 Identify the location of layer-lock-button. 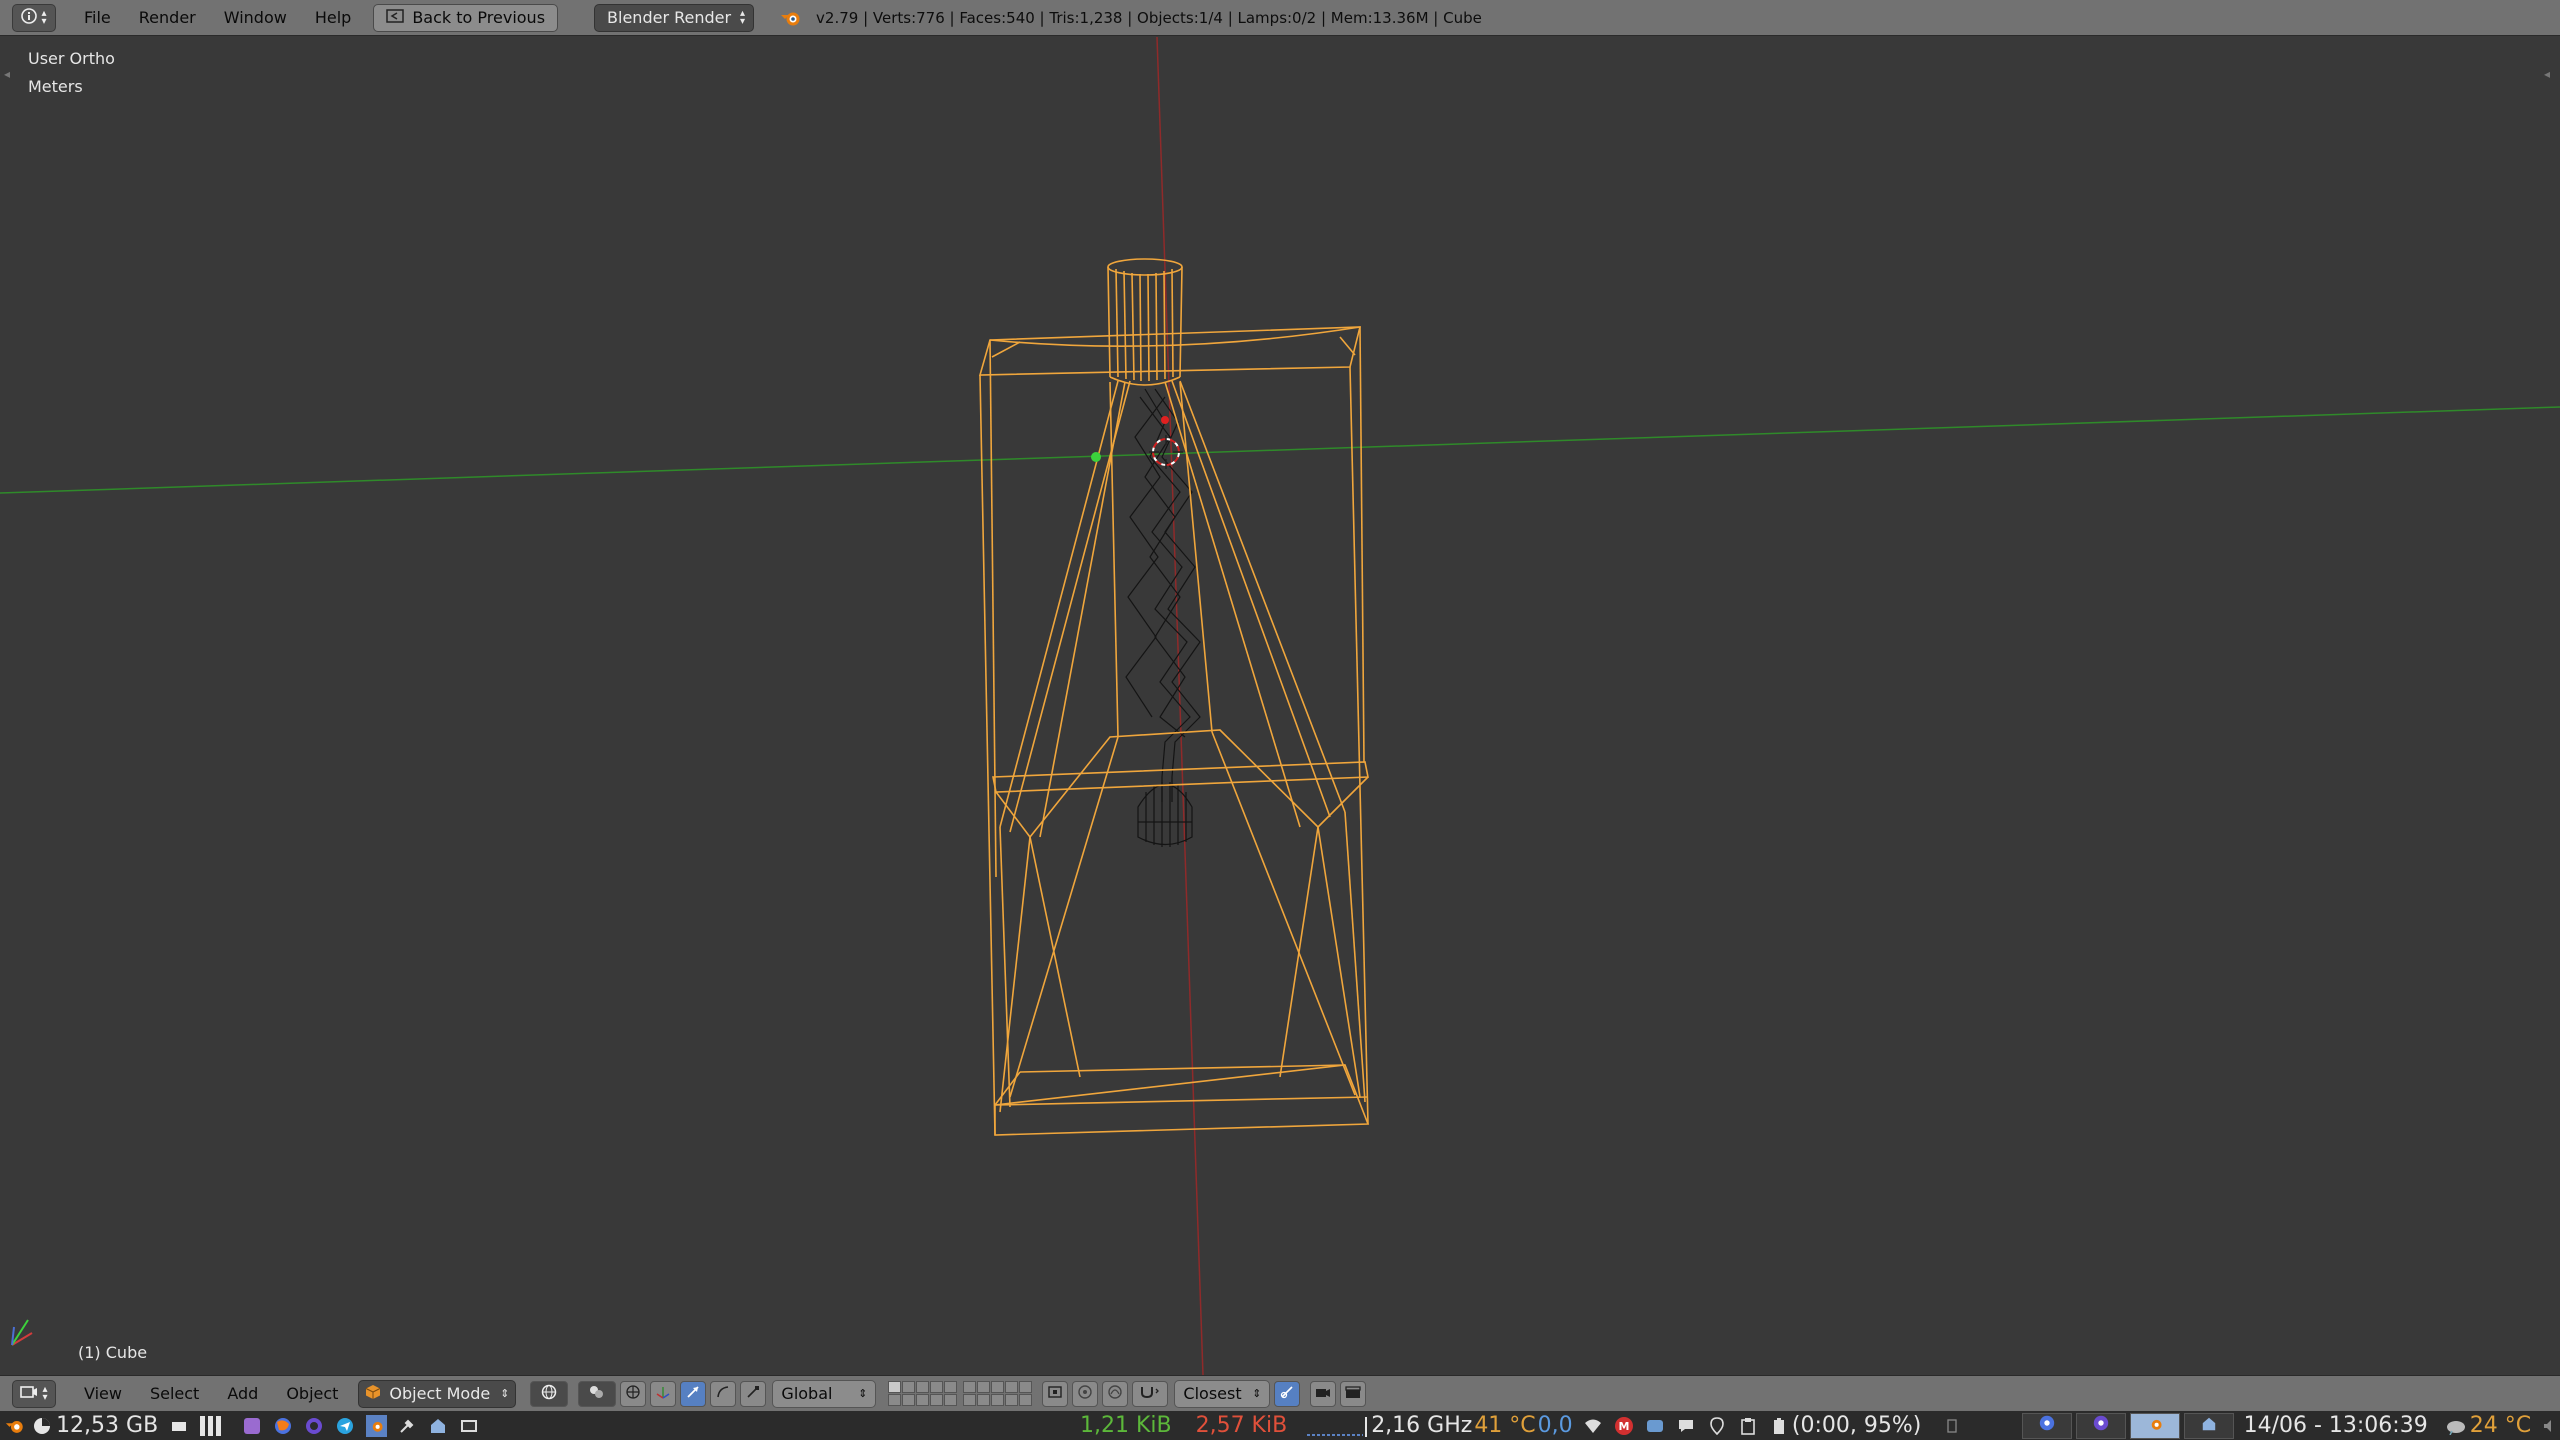
(1055, 1393).